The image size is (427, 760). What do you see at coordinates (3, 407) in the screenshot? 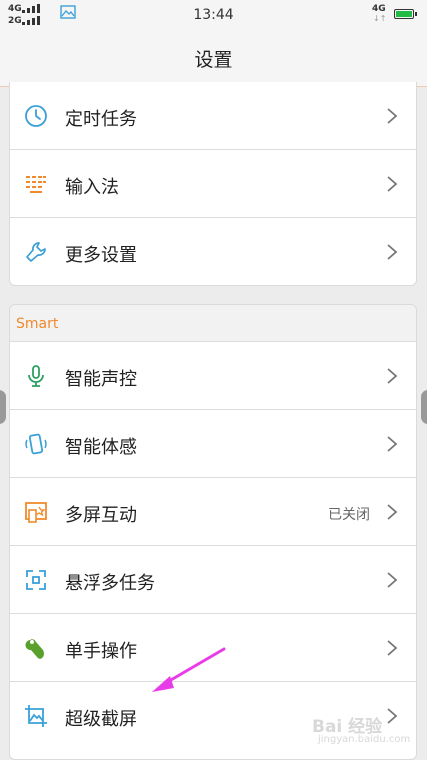
I see `edge-handle-left` at bounding box center [3, 407].